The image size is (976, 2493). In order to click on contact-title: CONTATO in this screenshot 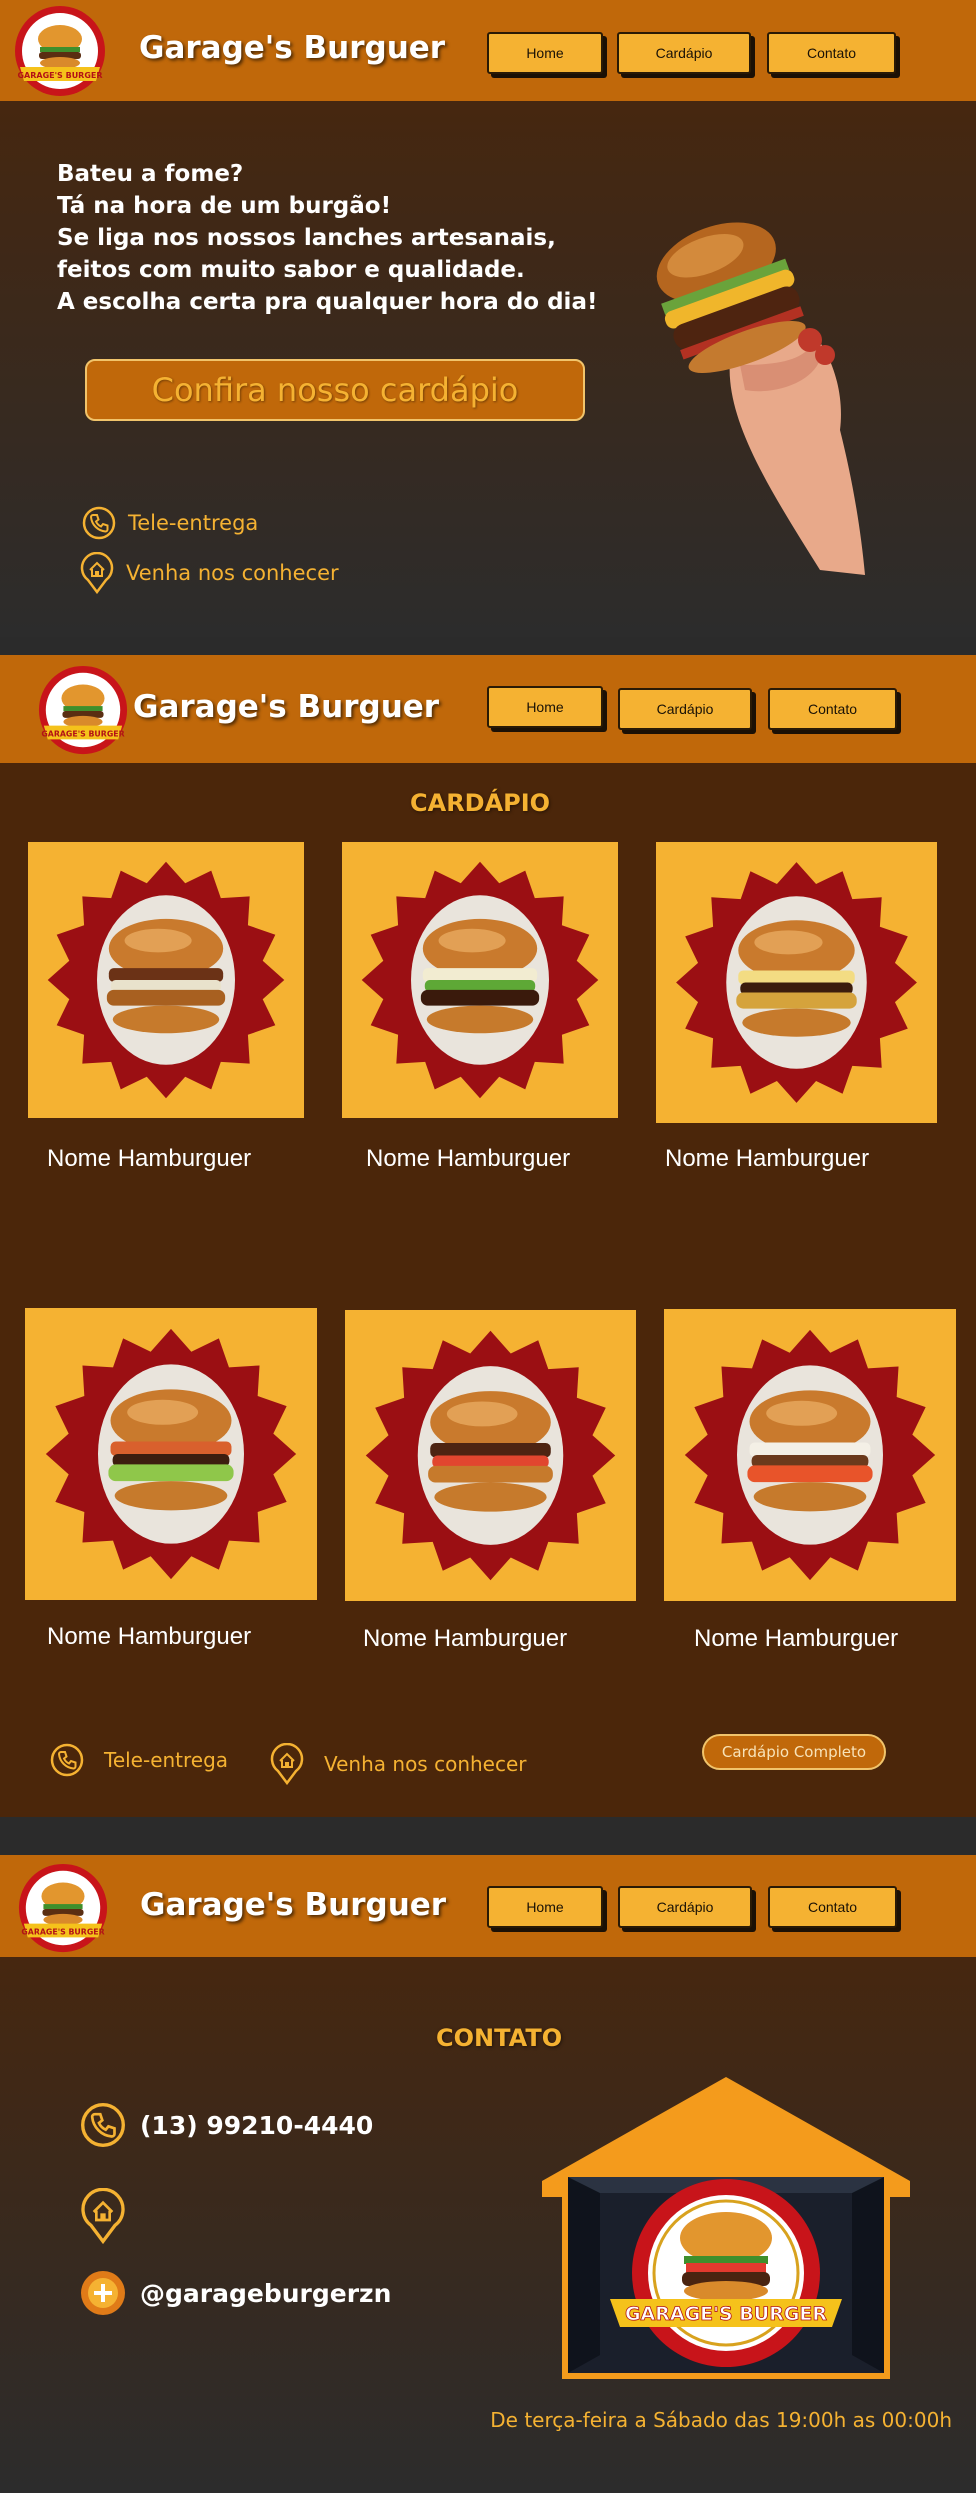, I will do `click(499, 2038)`.